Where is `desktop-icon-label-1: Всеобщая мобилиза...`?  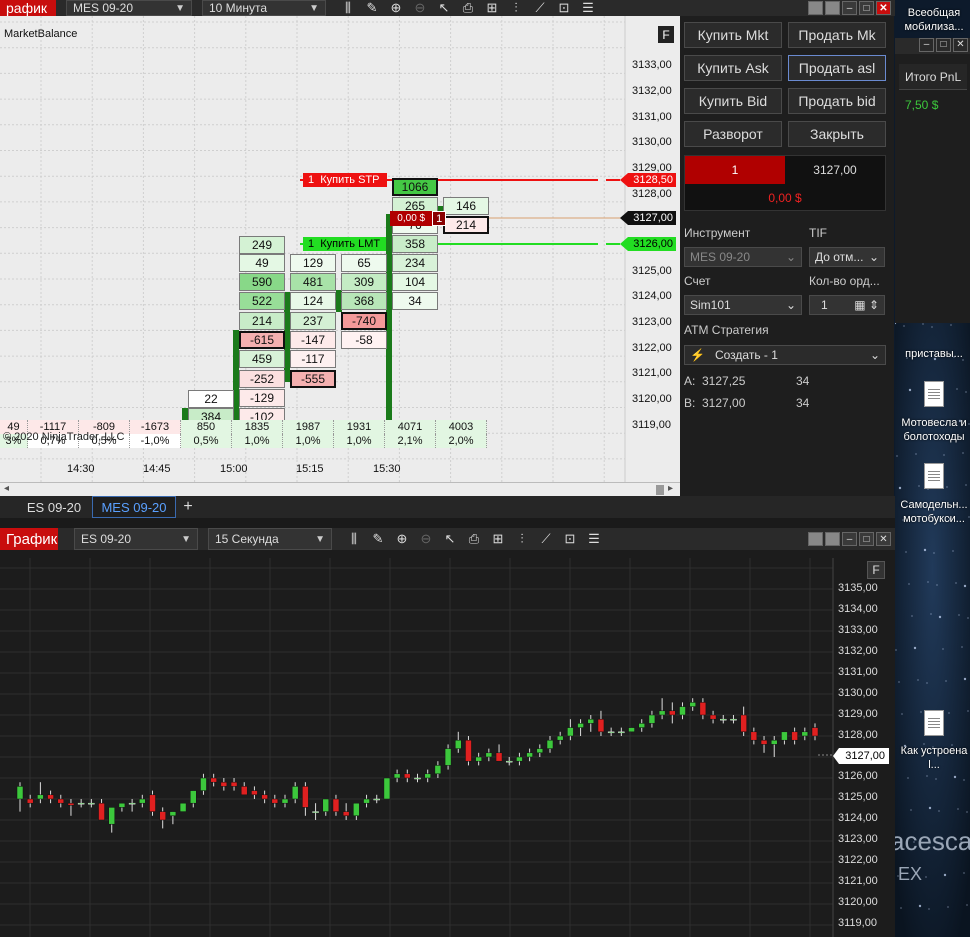 desktop-icon-label-1: Всеобщая мобилиза... is located at coordinates (934, 20).